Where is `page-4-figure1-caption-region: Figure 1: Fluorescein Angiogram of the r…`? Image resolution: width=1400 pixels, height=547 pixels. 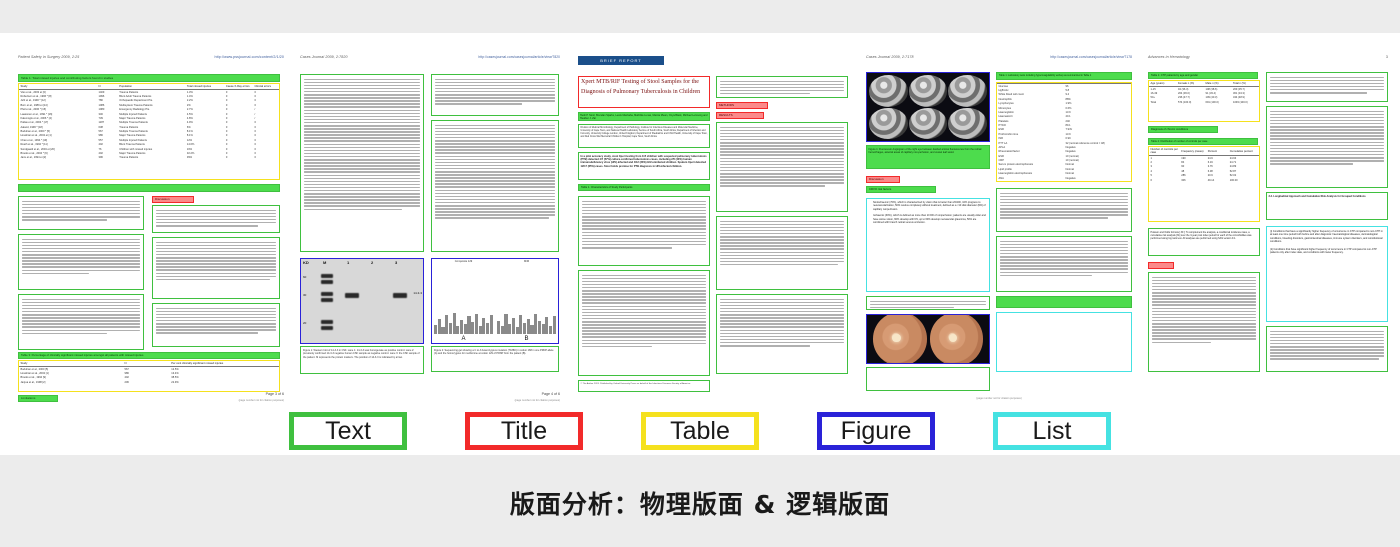
page-4-figure1-caption-region: Figure 1: Fluorescein Angiogram of the r… is located at coordinates (928, 157).